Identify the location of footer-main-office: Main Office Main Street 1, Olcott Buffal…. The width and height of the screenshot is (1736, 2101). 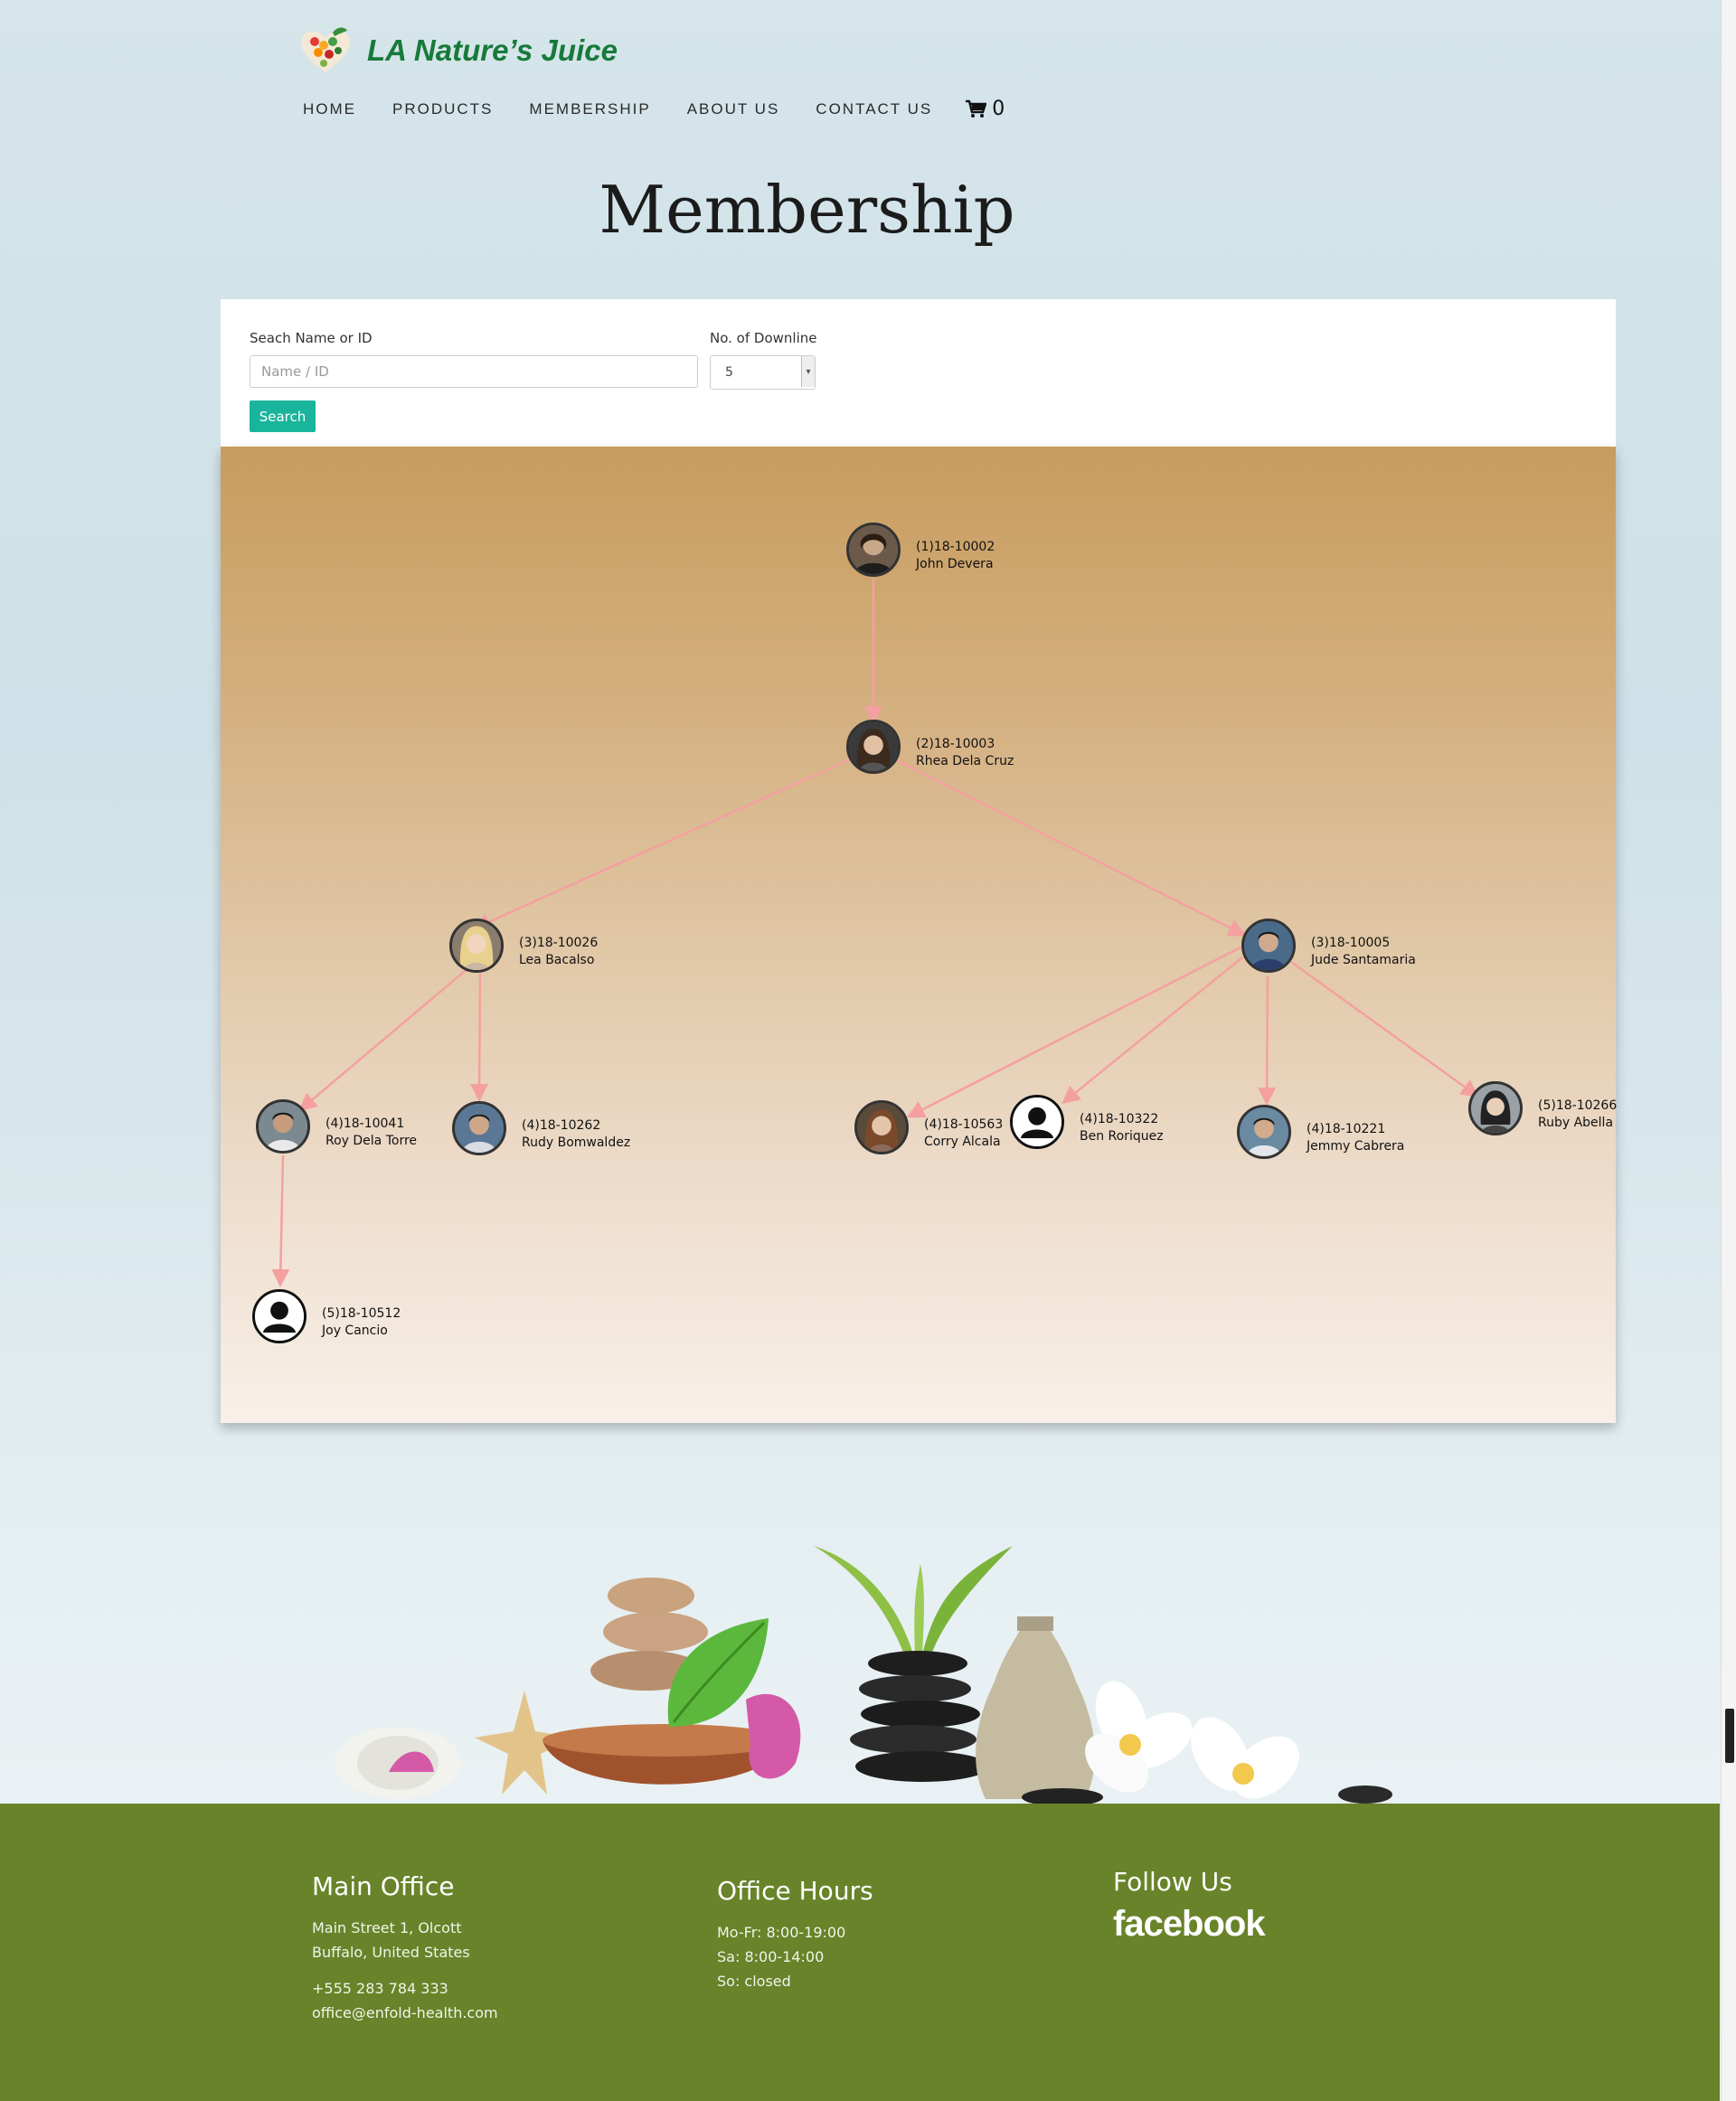
(405, 1948).